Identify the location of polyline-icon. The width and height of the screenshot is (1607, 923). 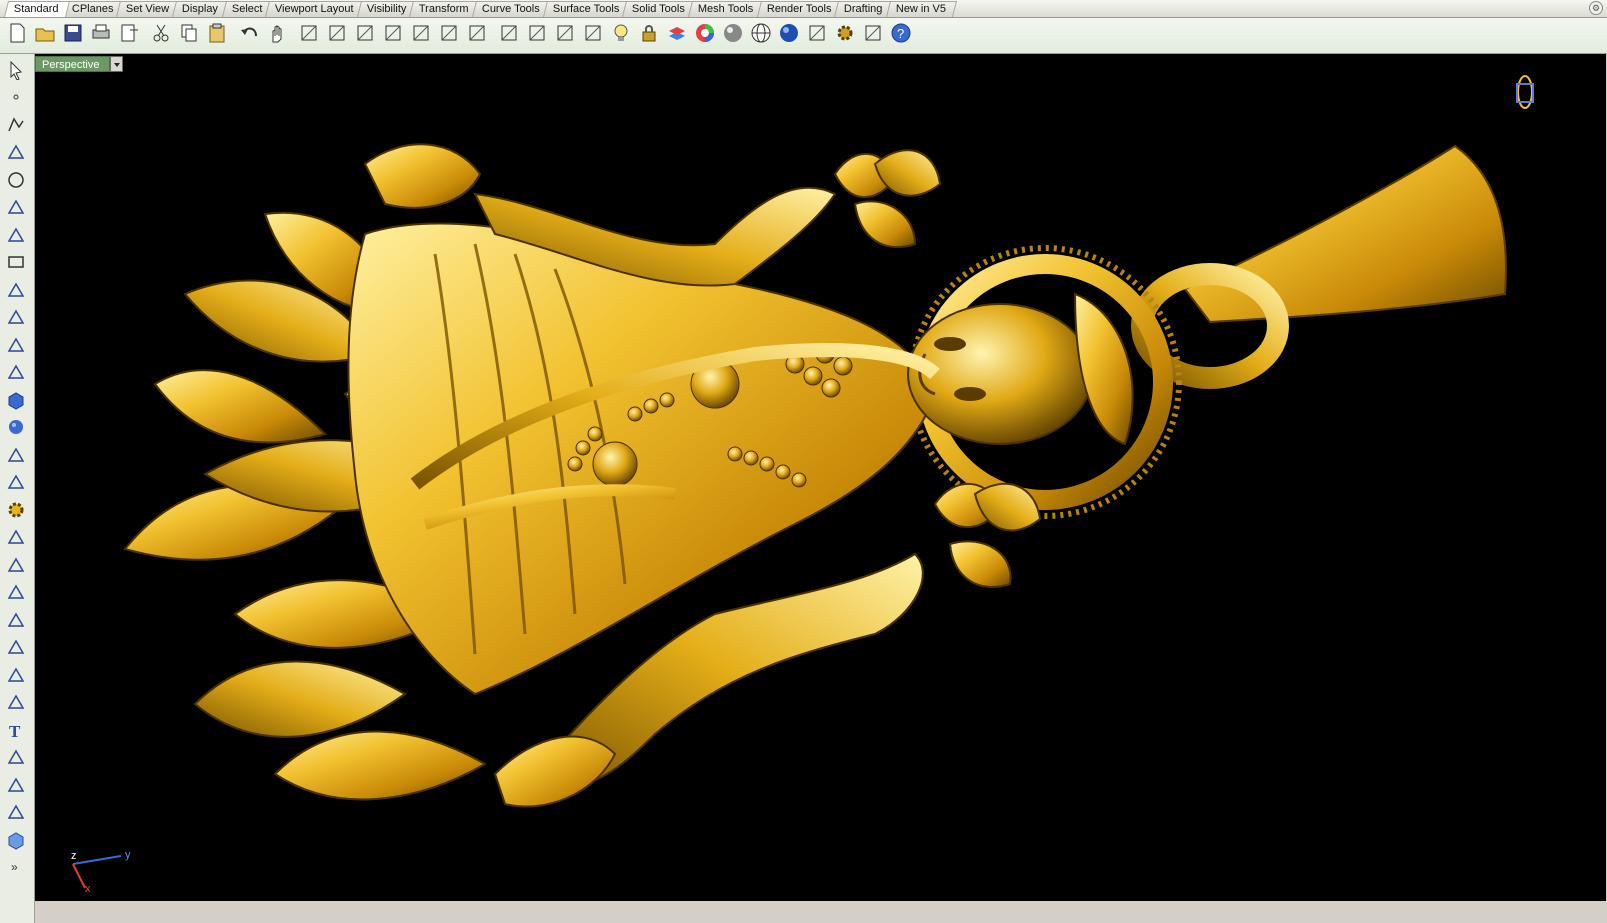
(16, 126).